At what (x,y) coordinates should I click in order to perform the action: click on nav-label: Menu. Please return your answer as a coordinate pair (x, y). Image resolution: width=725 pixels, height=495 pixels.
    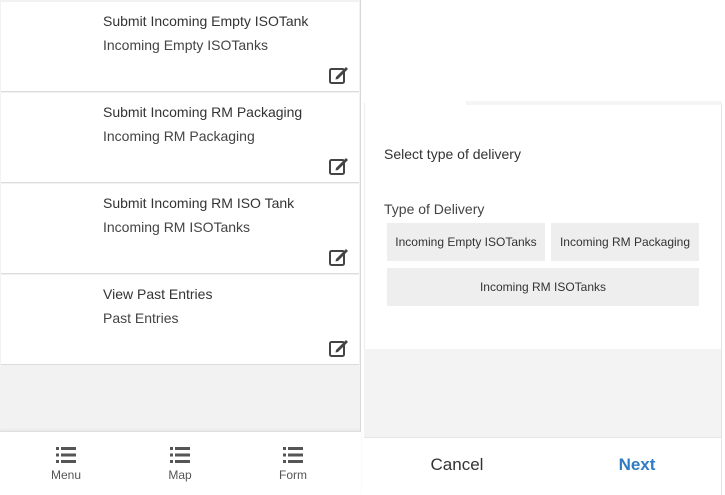
    Looking at the image, I should click on (66, 475).